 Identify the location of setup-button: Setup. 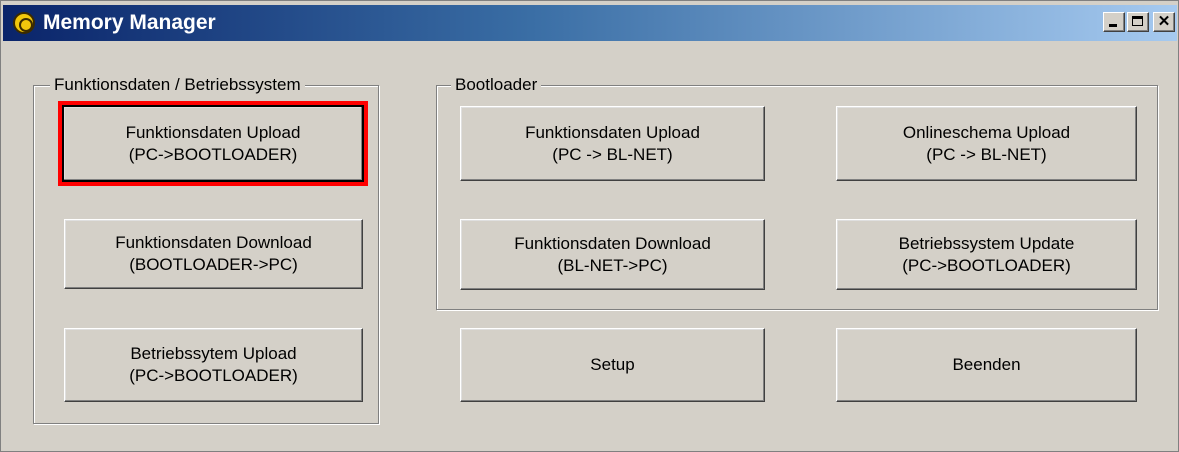
(612, 365).